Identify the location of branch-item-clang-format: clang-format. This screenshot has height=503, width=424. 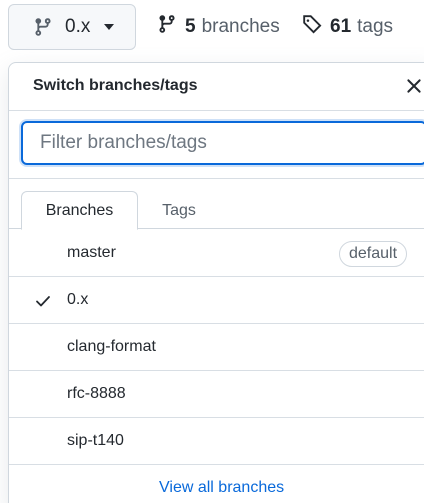
(216, 347).